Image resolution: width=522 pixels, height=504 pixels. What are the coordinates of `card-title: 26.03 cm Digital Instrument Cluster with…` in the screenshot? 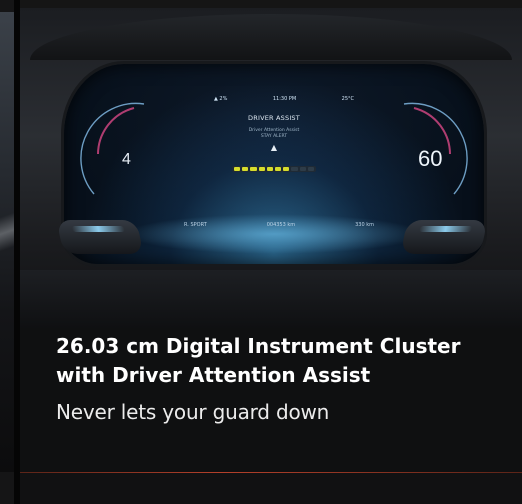 It's located at (289, 361).